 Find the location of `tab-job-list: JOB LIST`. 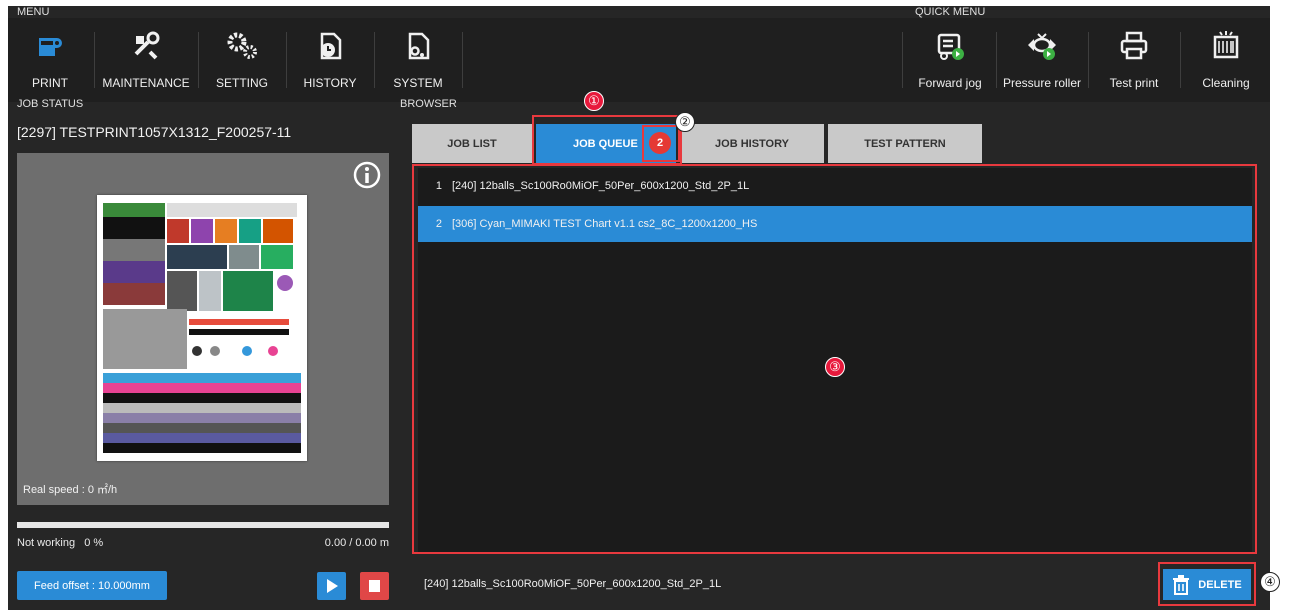

tab-job-list: JOB LIST is located at coordinates (472, 143).